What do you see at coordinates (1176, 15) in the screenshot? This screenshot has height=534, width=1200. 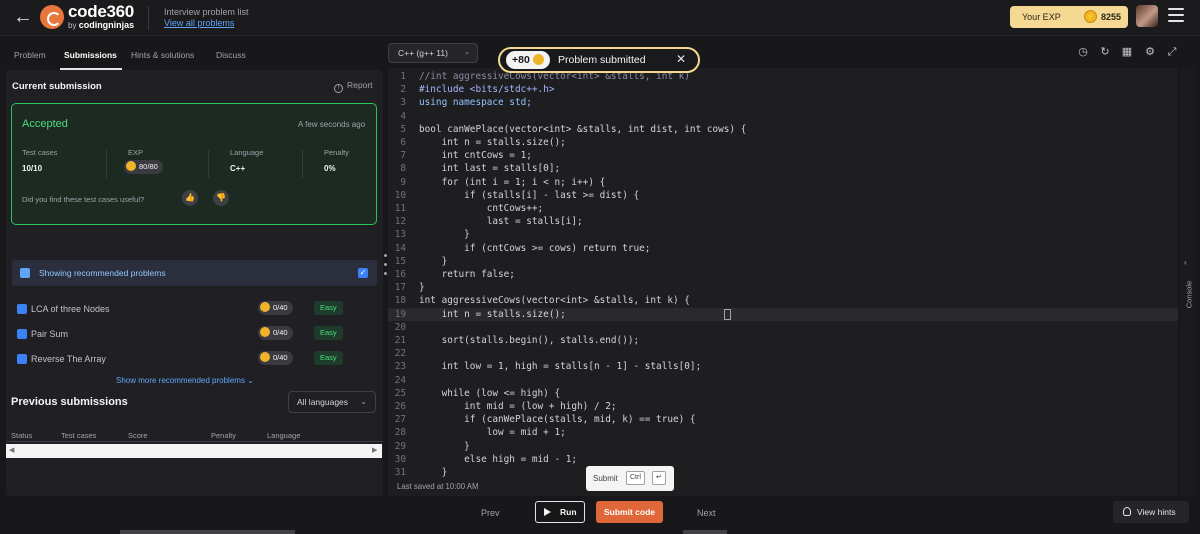 I see `hamburger-menu-icon` at bounding box center [1176, 15].